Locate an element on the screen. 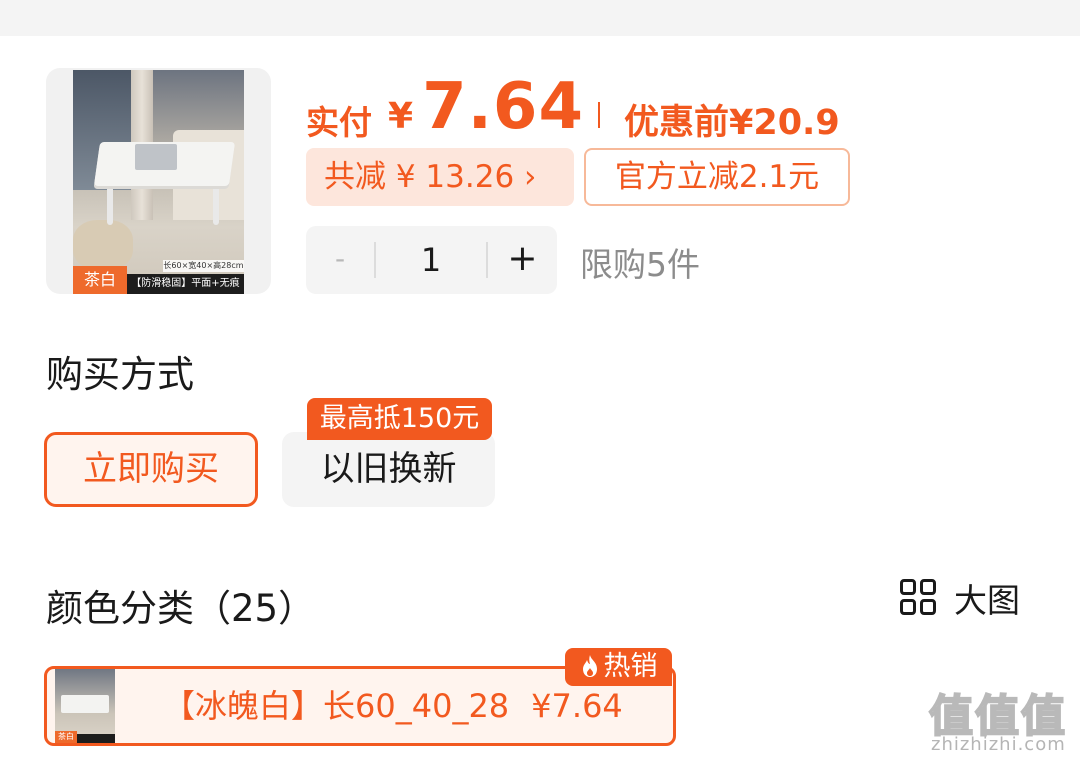 Image resolution: width=1080 pixels, height=763 pixels. variant-price: ¥7.64 is located at coordinates (577, 706).